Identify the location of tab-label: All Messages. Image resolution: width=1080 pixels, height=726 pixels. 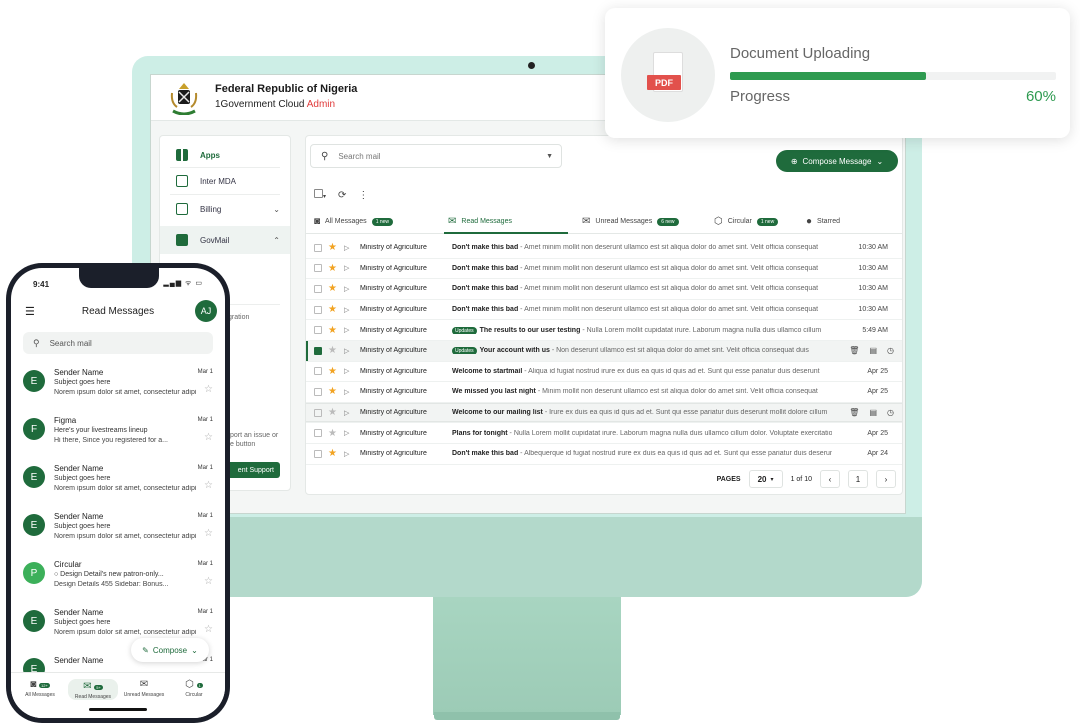
(346, 221).